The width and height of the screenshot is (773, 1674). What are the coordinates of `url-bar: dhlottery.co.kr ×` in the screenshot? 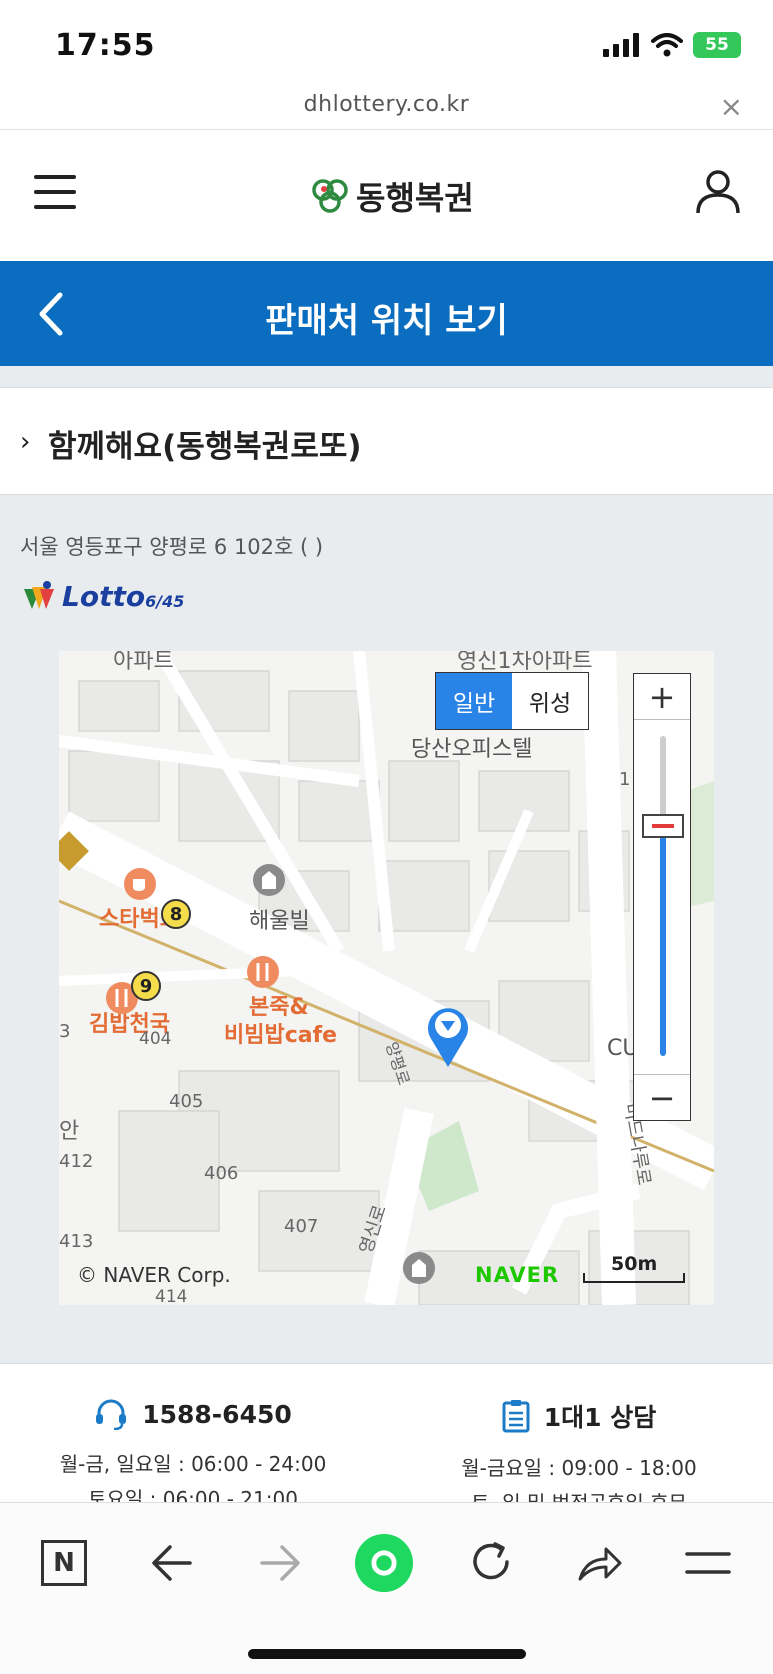 It's located at (386, 109).